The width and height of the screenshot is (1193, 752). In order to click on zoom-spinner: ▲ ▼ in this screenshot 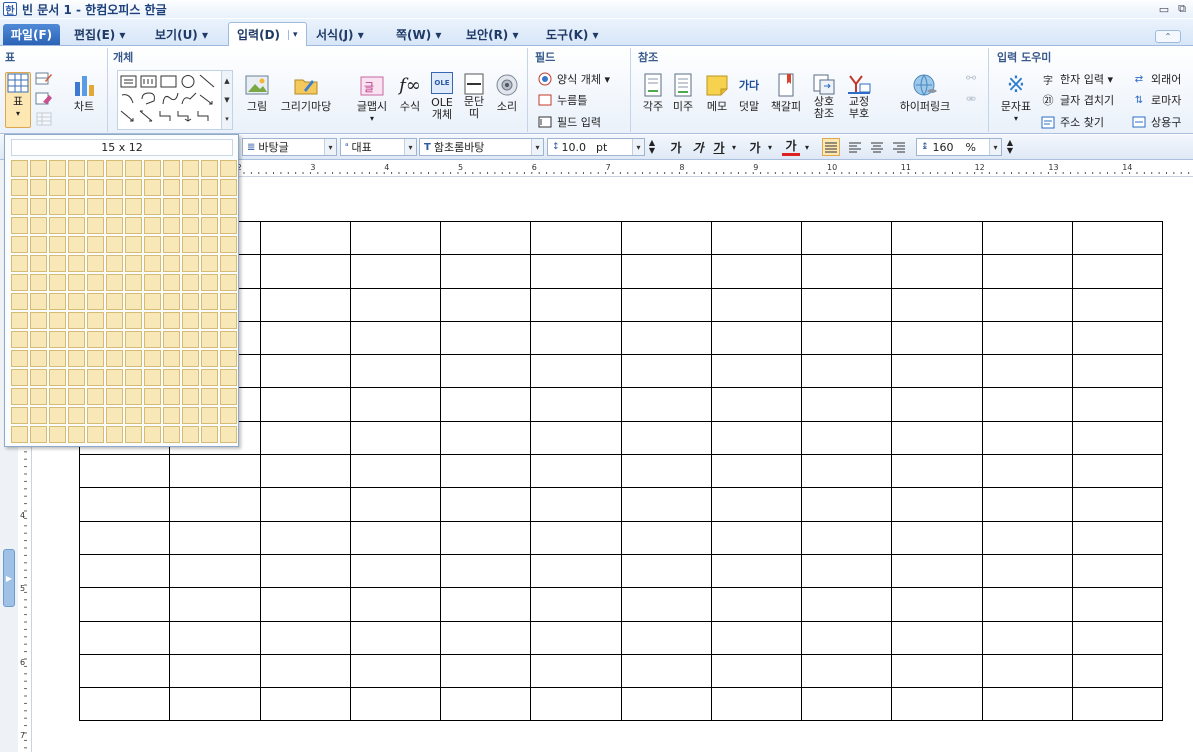, I will do `click(1010, 147)`.